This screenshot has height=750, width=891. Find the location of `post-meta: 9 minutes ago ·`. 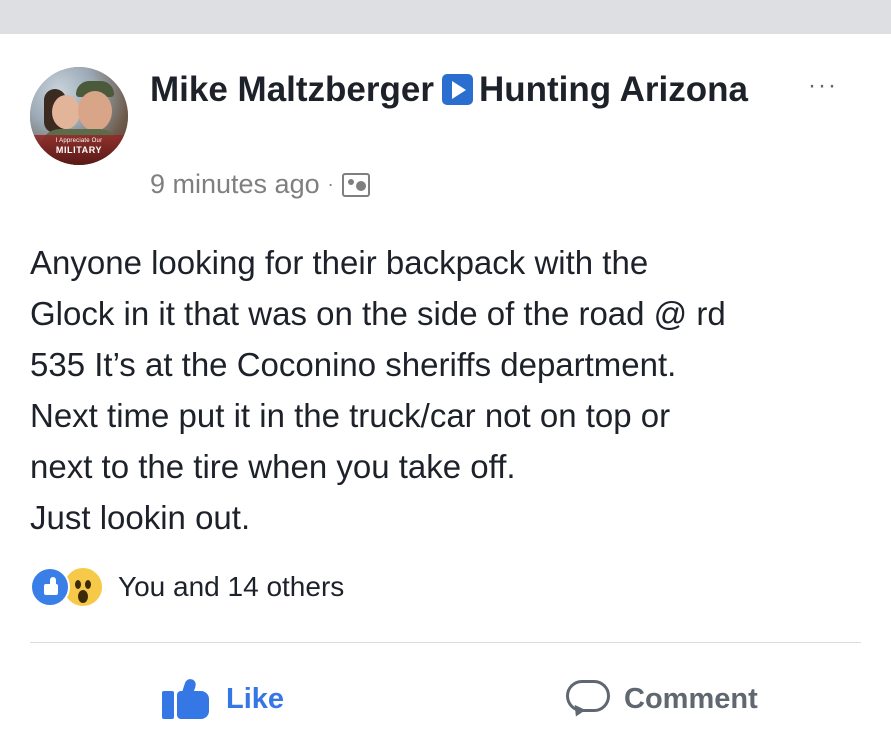

post-meta: 9 minutes ago · is located at coordinates (260, 184).